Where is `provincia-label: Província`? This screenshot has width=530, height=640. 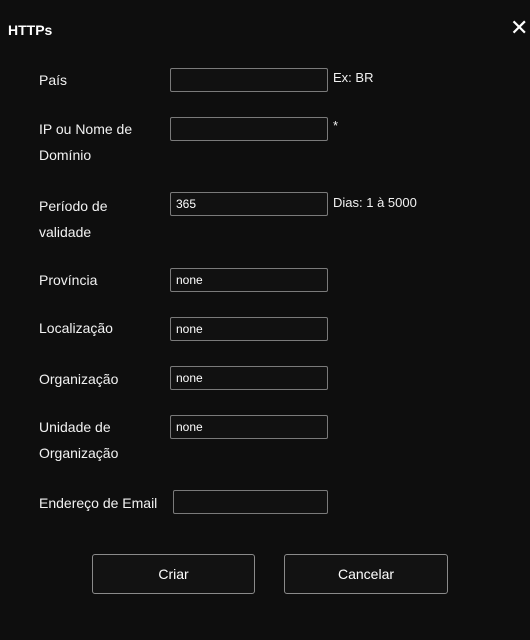
provincia-label: Província is located at coordinates (68, 280).